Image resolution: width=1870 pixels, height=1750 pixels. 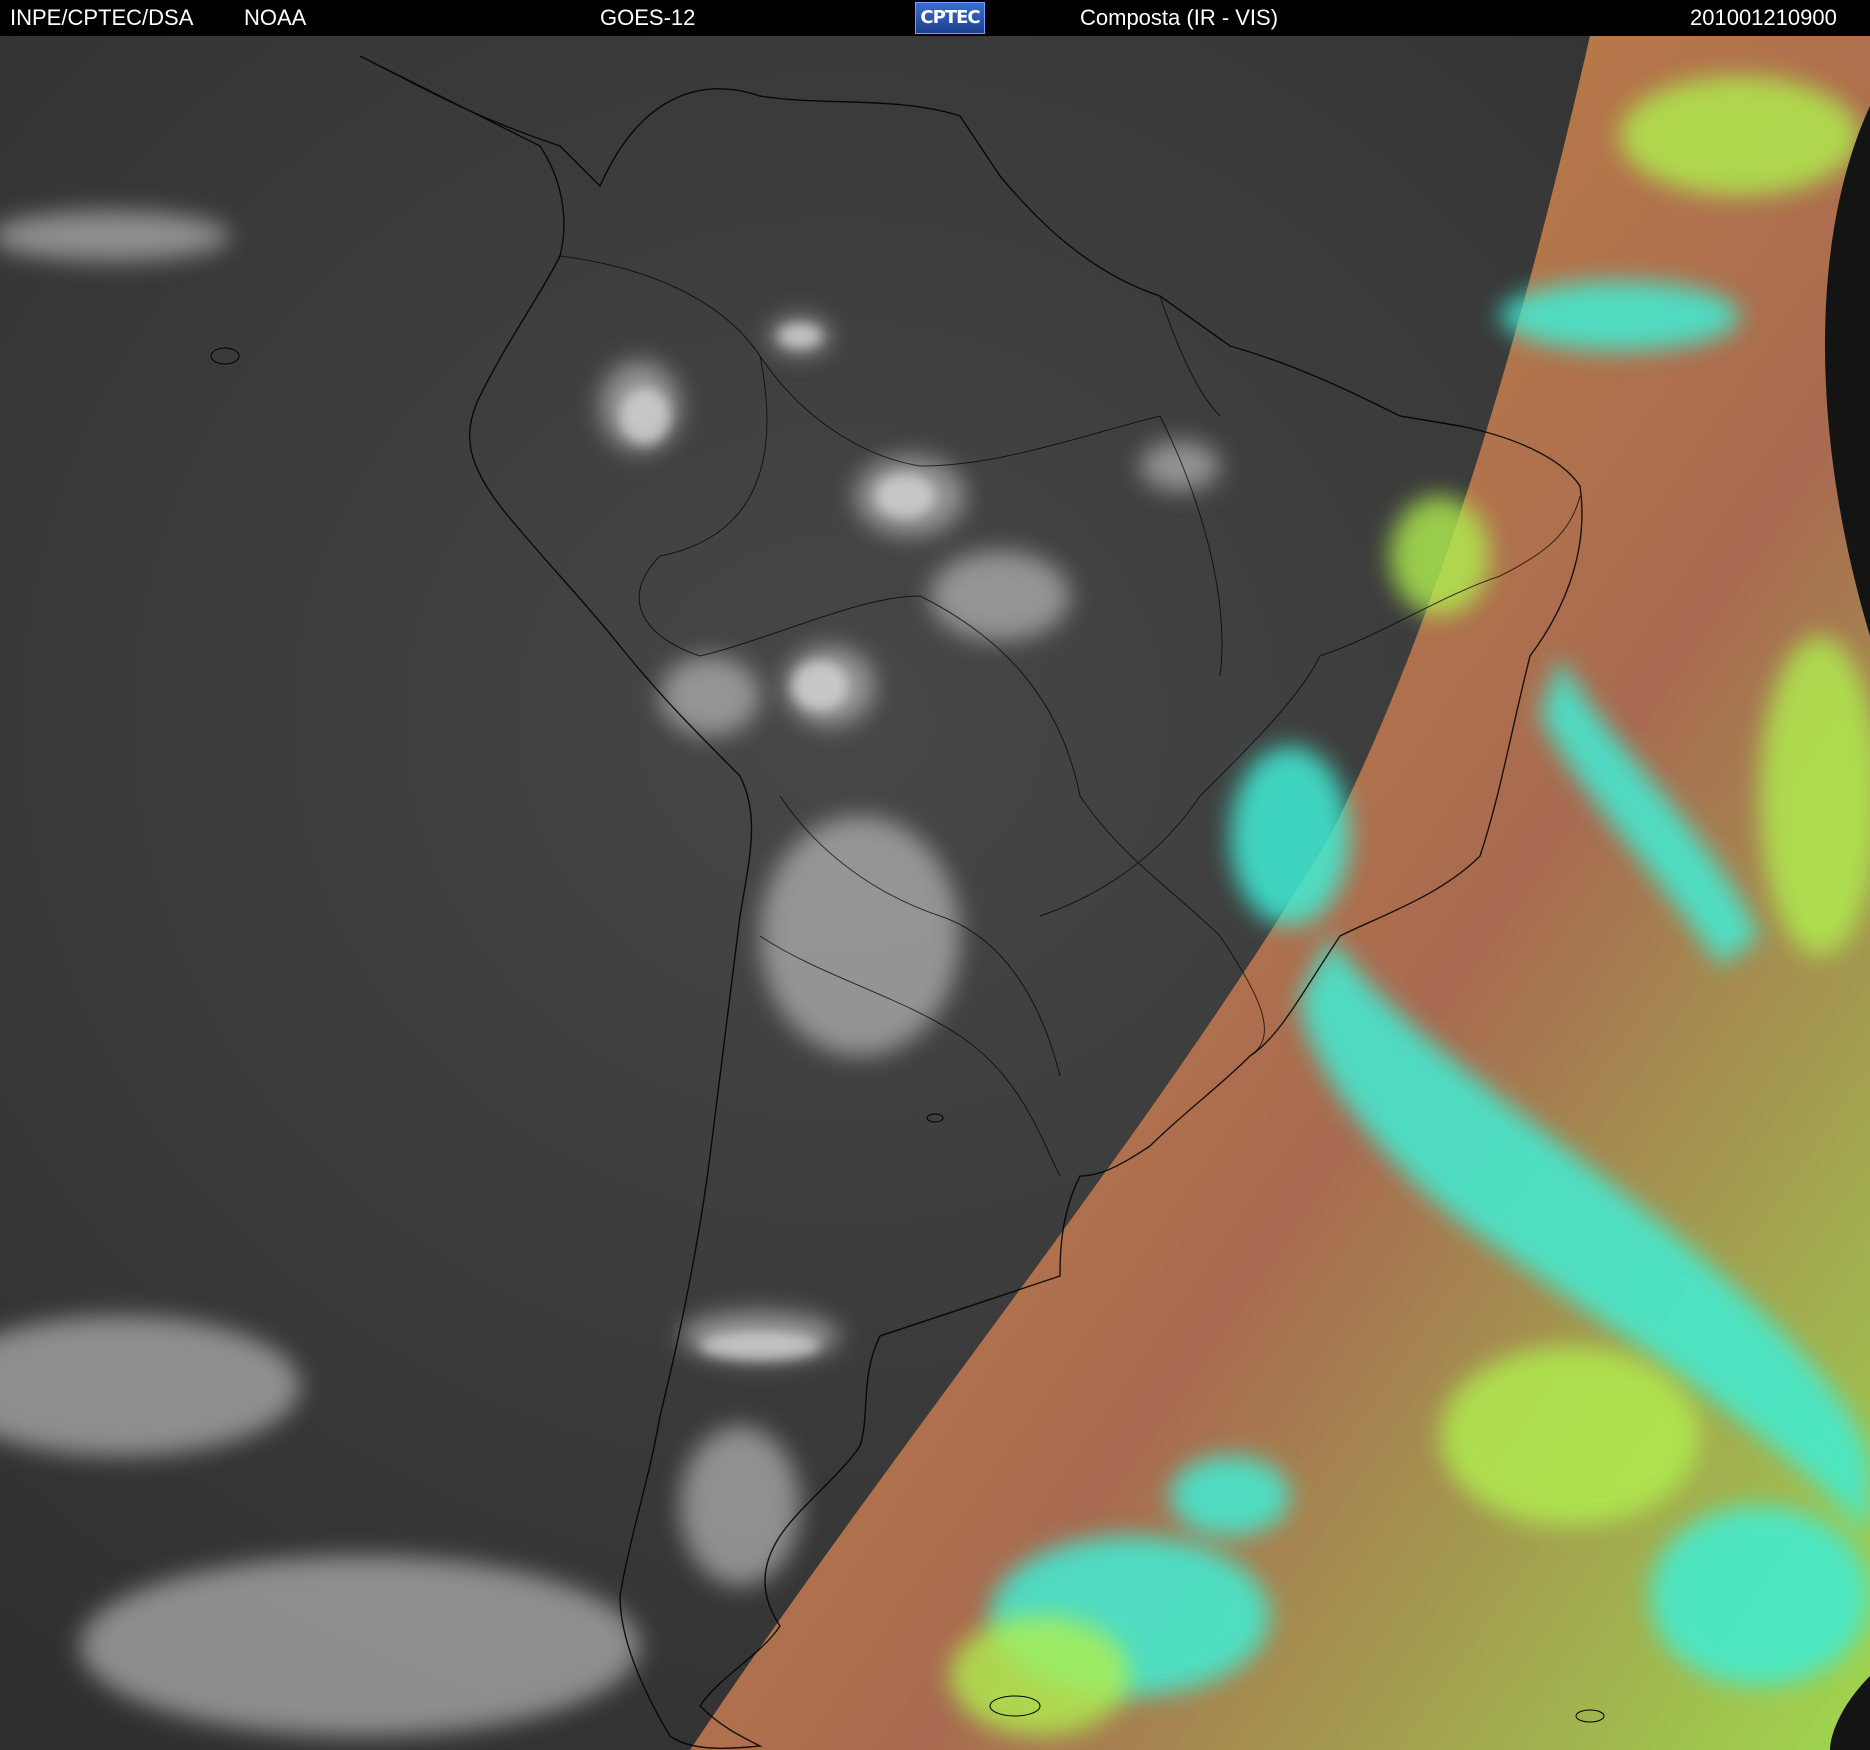 I want to click on product-label: Composta (IR - VIS), so click(x=1179, y=17).